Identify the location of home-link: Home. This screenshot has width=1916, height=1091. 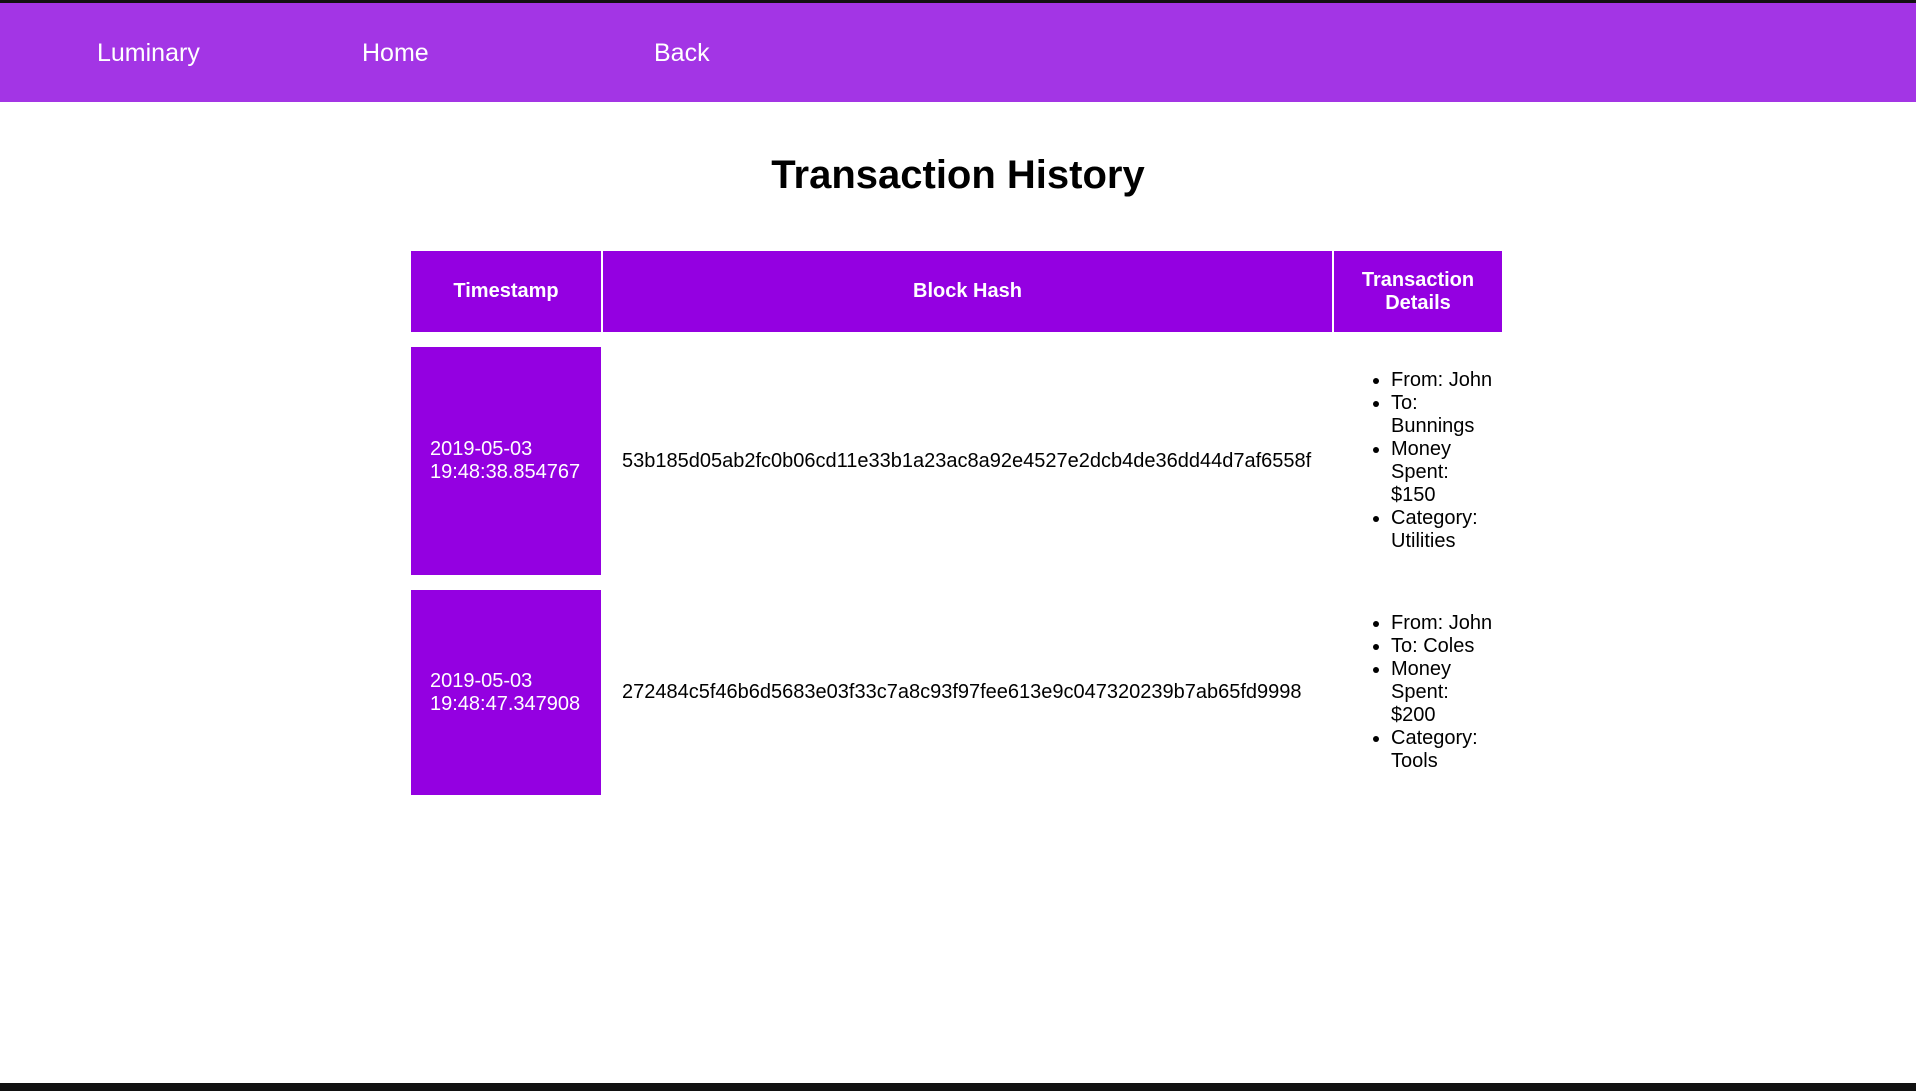
(395, 53).